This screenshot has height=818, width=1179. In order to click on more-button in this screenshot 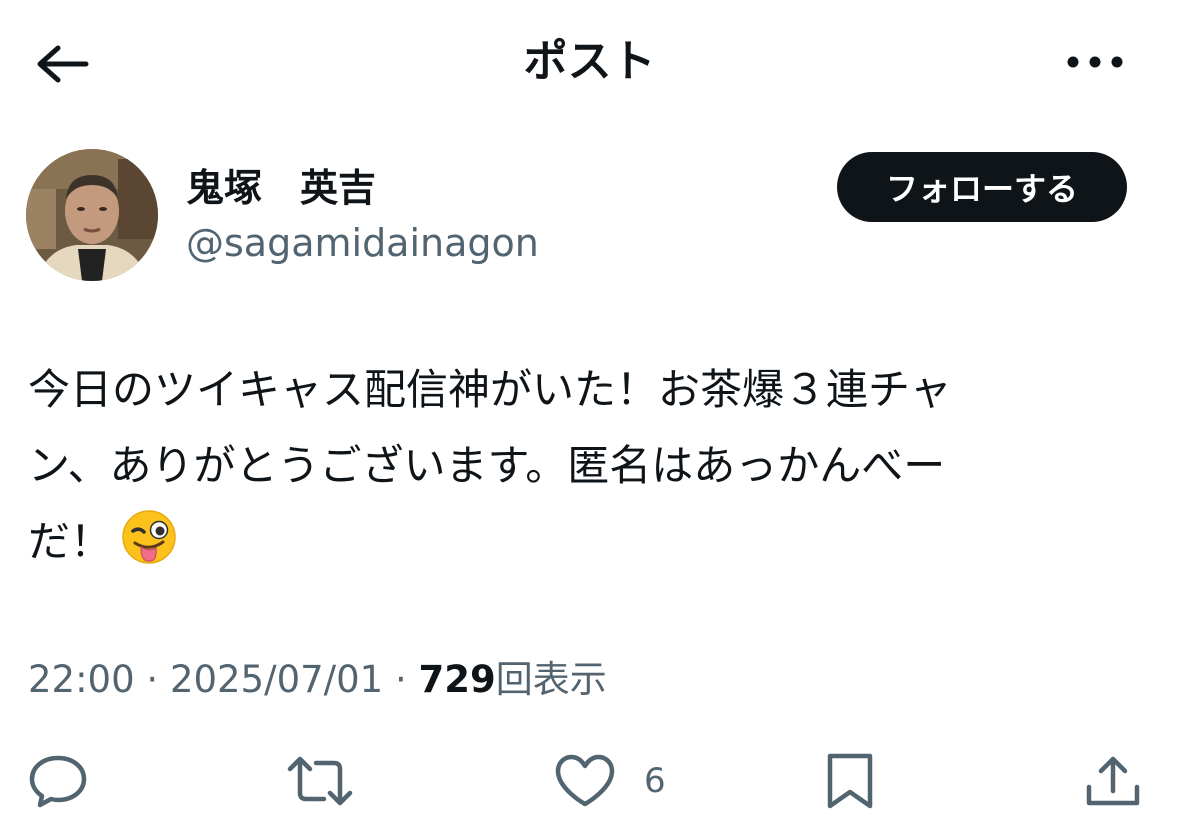, I will do `click(1095, 62)`.